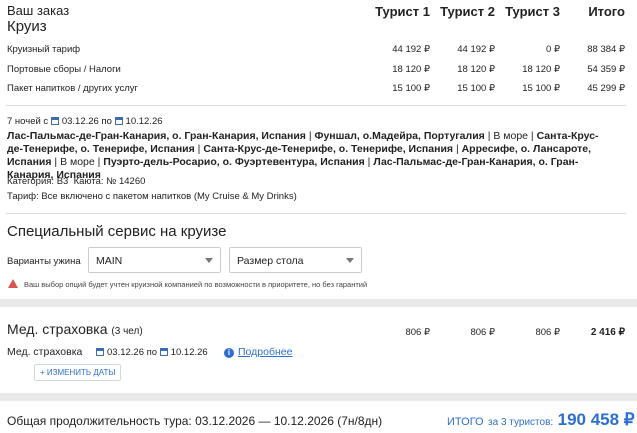 This screenshot has width=637, height=433. Describe the element at coordinates (44, 49) in the screenshot. I see `row-label: Круизный тариф` at that location.